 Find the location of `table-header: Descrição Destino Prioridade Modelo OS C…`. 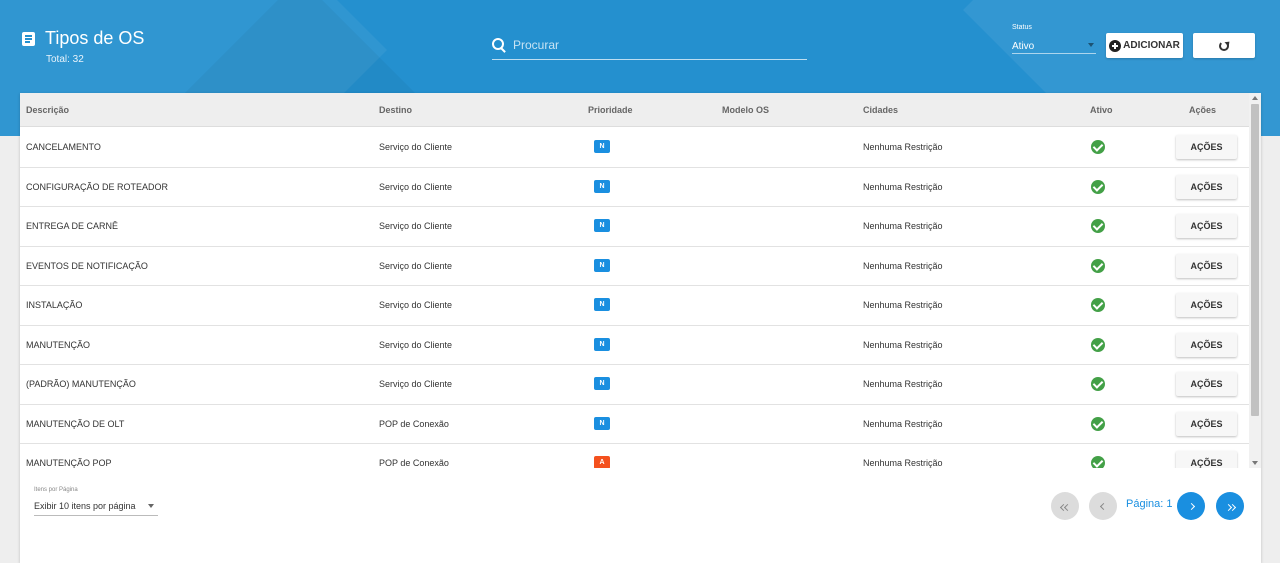

table-header: Descrição Destino Prioridade Modelo OS C… is located at coordinates (634, 110).